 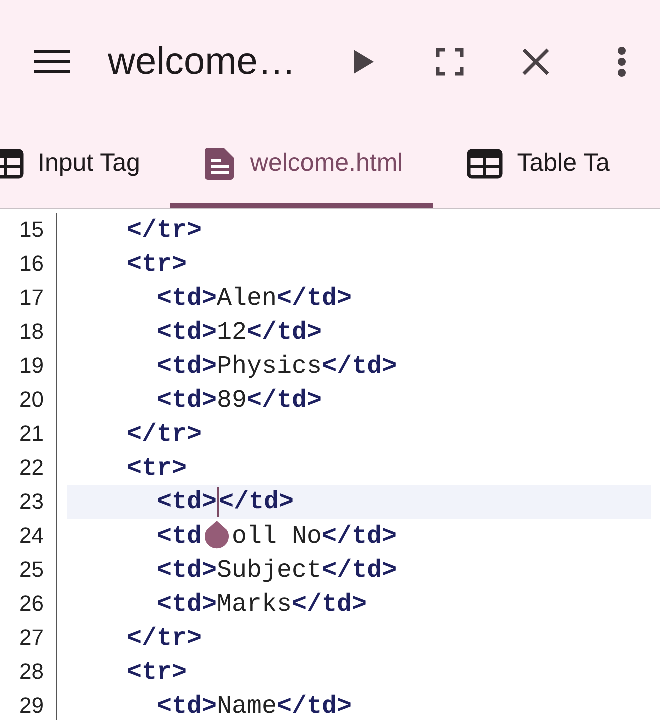 I want to click on fullscreen-icon, so click(x=450, y=62).